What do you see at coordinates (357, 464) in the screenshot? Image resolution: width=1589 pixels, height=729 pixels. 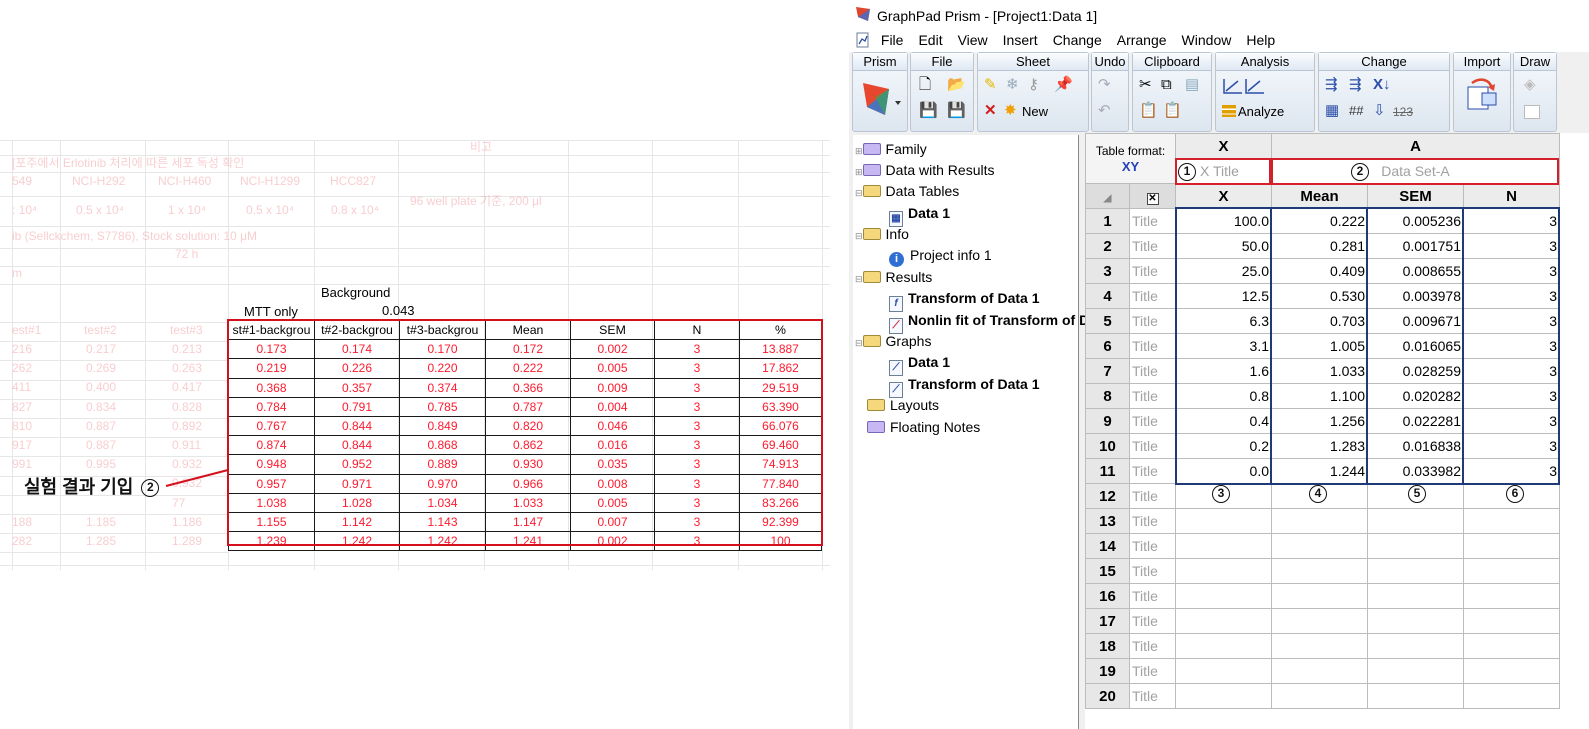 I see `results-cell: 0.952` at bounding box center [357, 464].